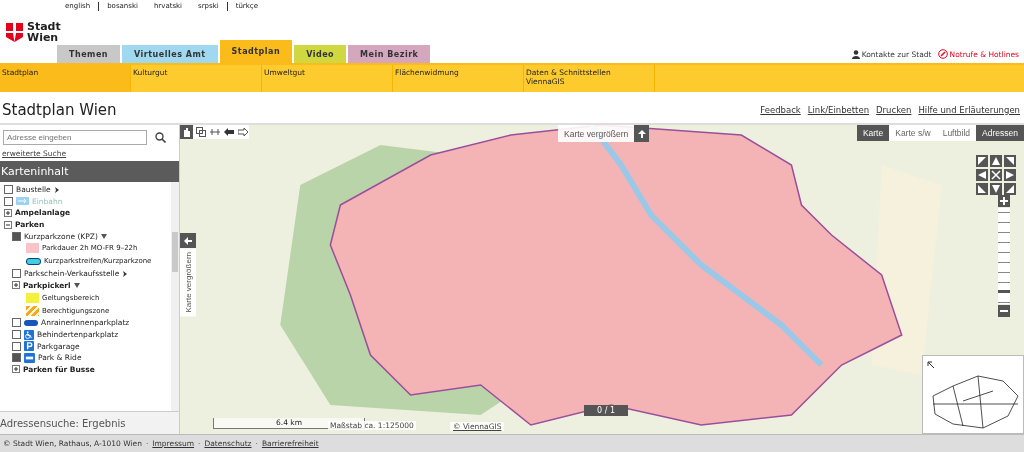  I want to click on main-tab: Themen, so click(89, 54).